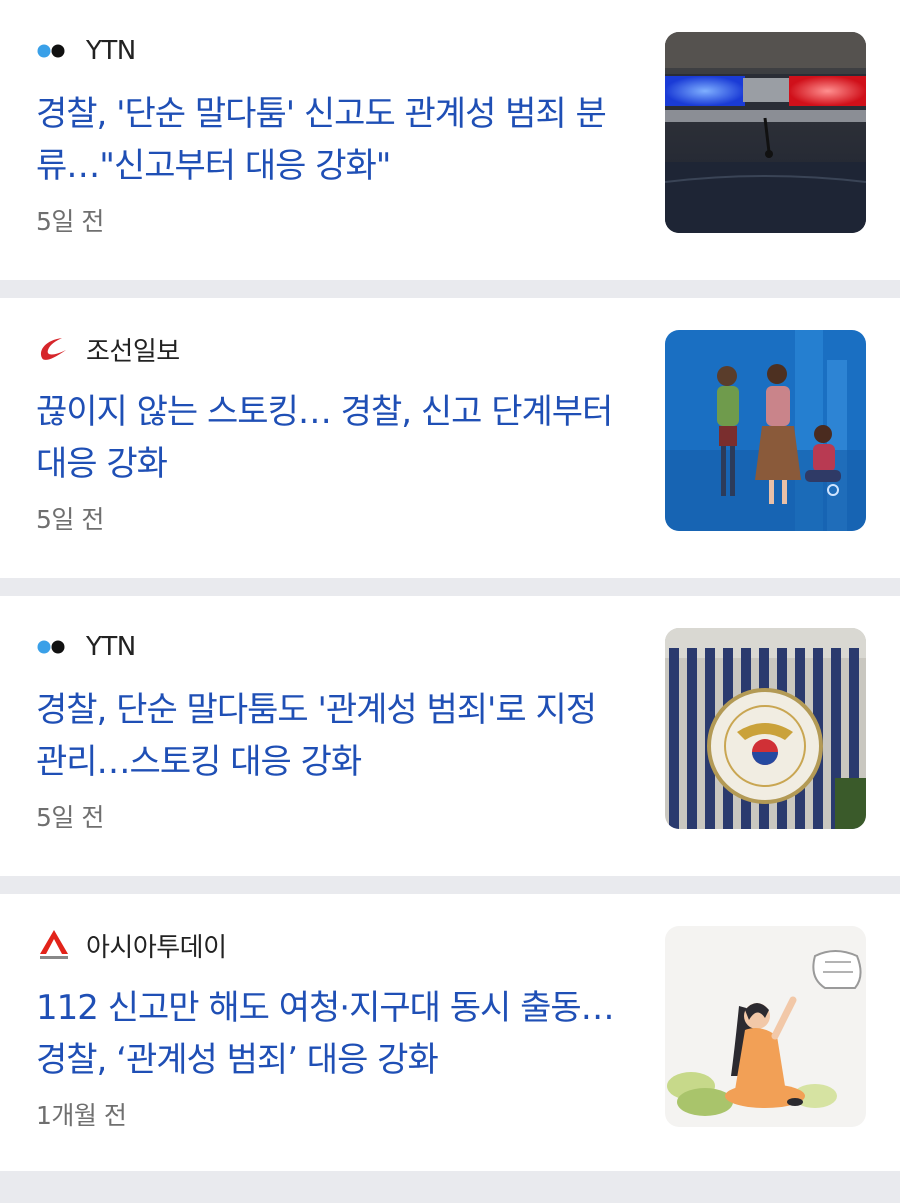  What do you see at coordinates (765, 1026) in the screenshot?
I see `woman-illustration-thumbnail` at bounding box center [765, 1026].